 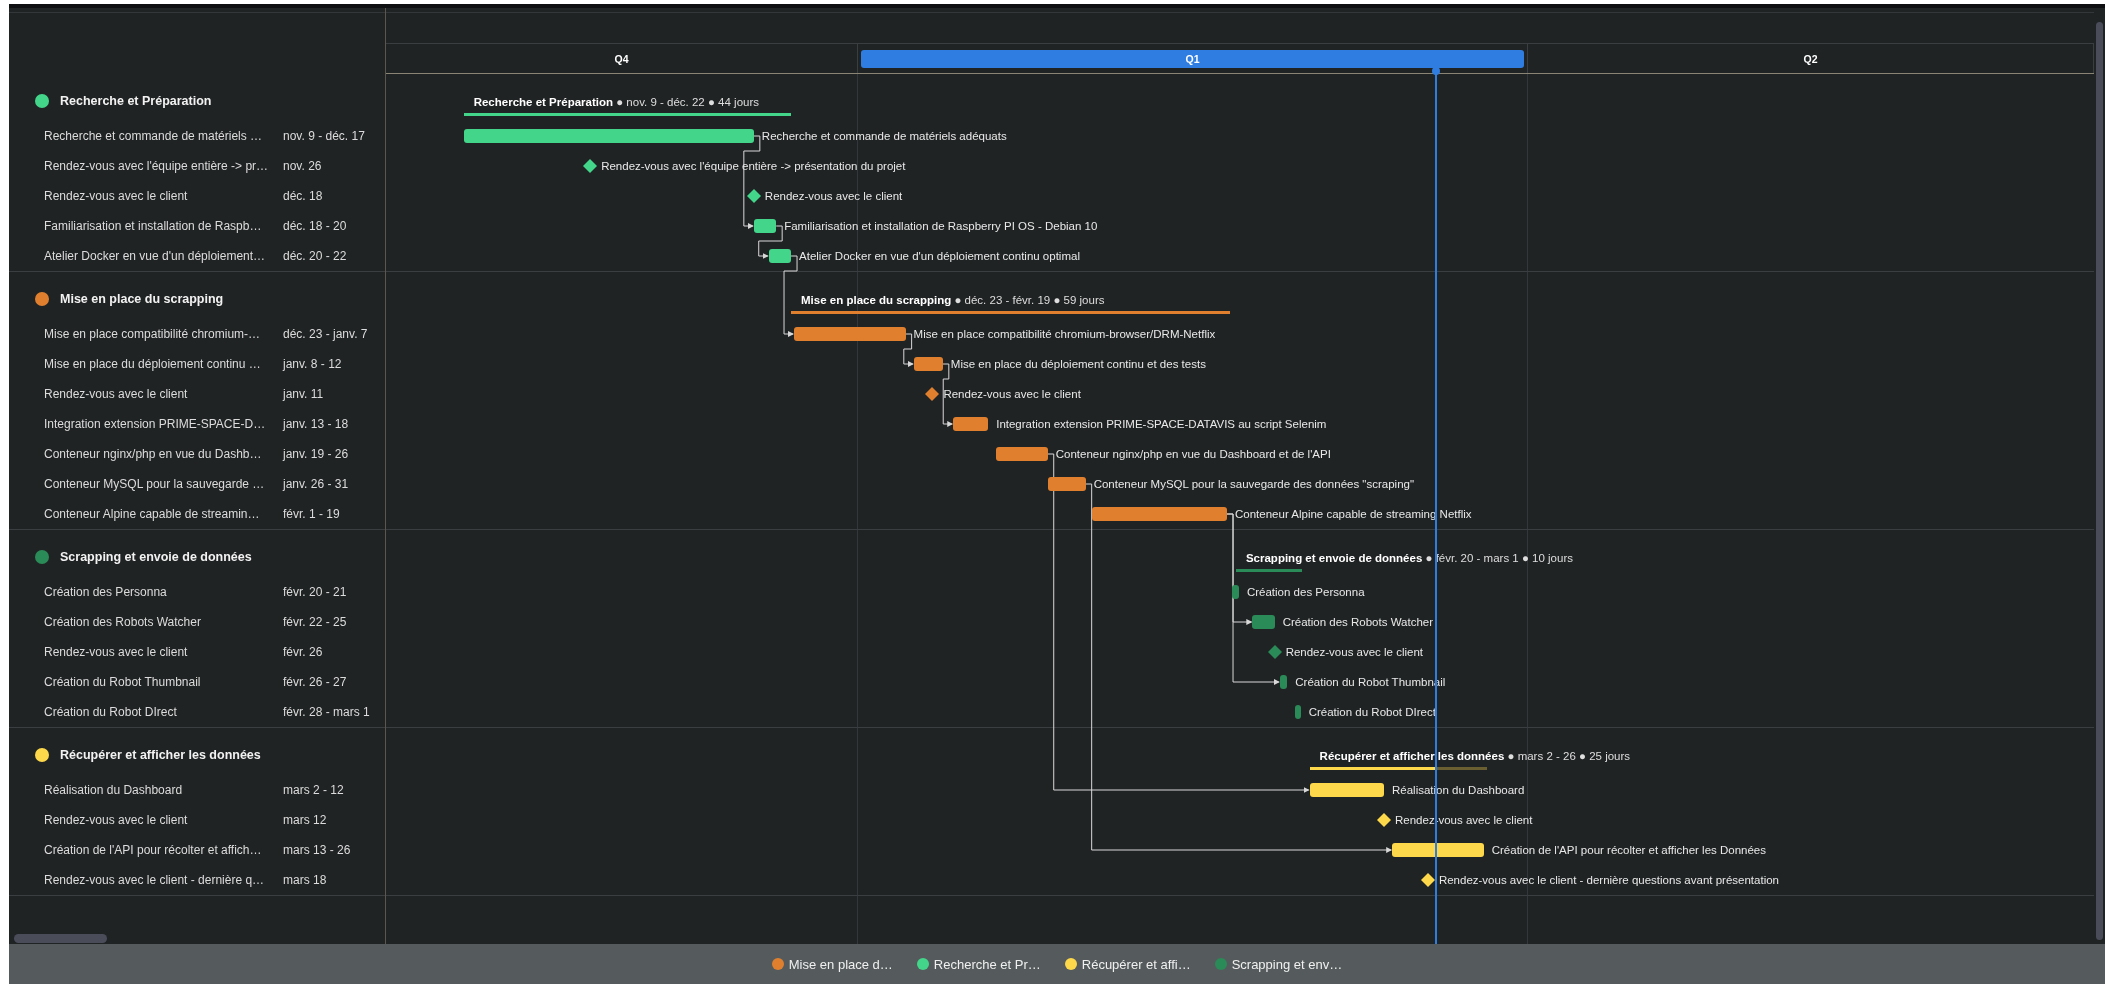 I want to click on task-label: Création des Personna, so click(x=1305, y=592).